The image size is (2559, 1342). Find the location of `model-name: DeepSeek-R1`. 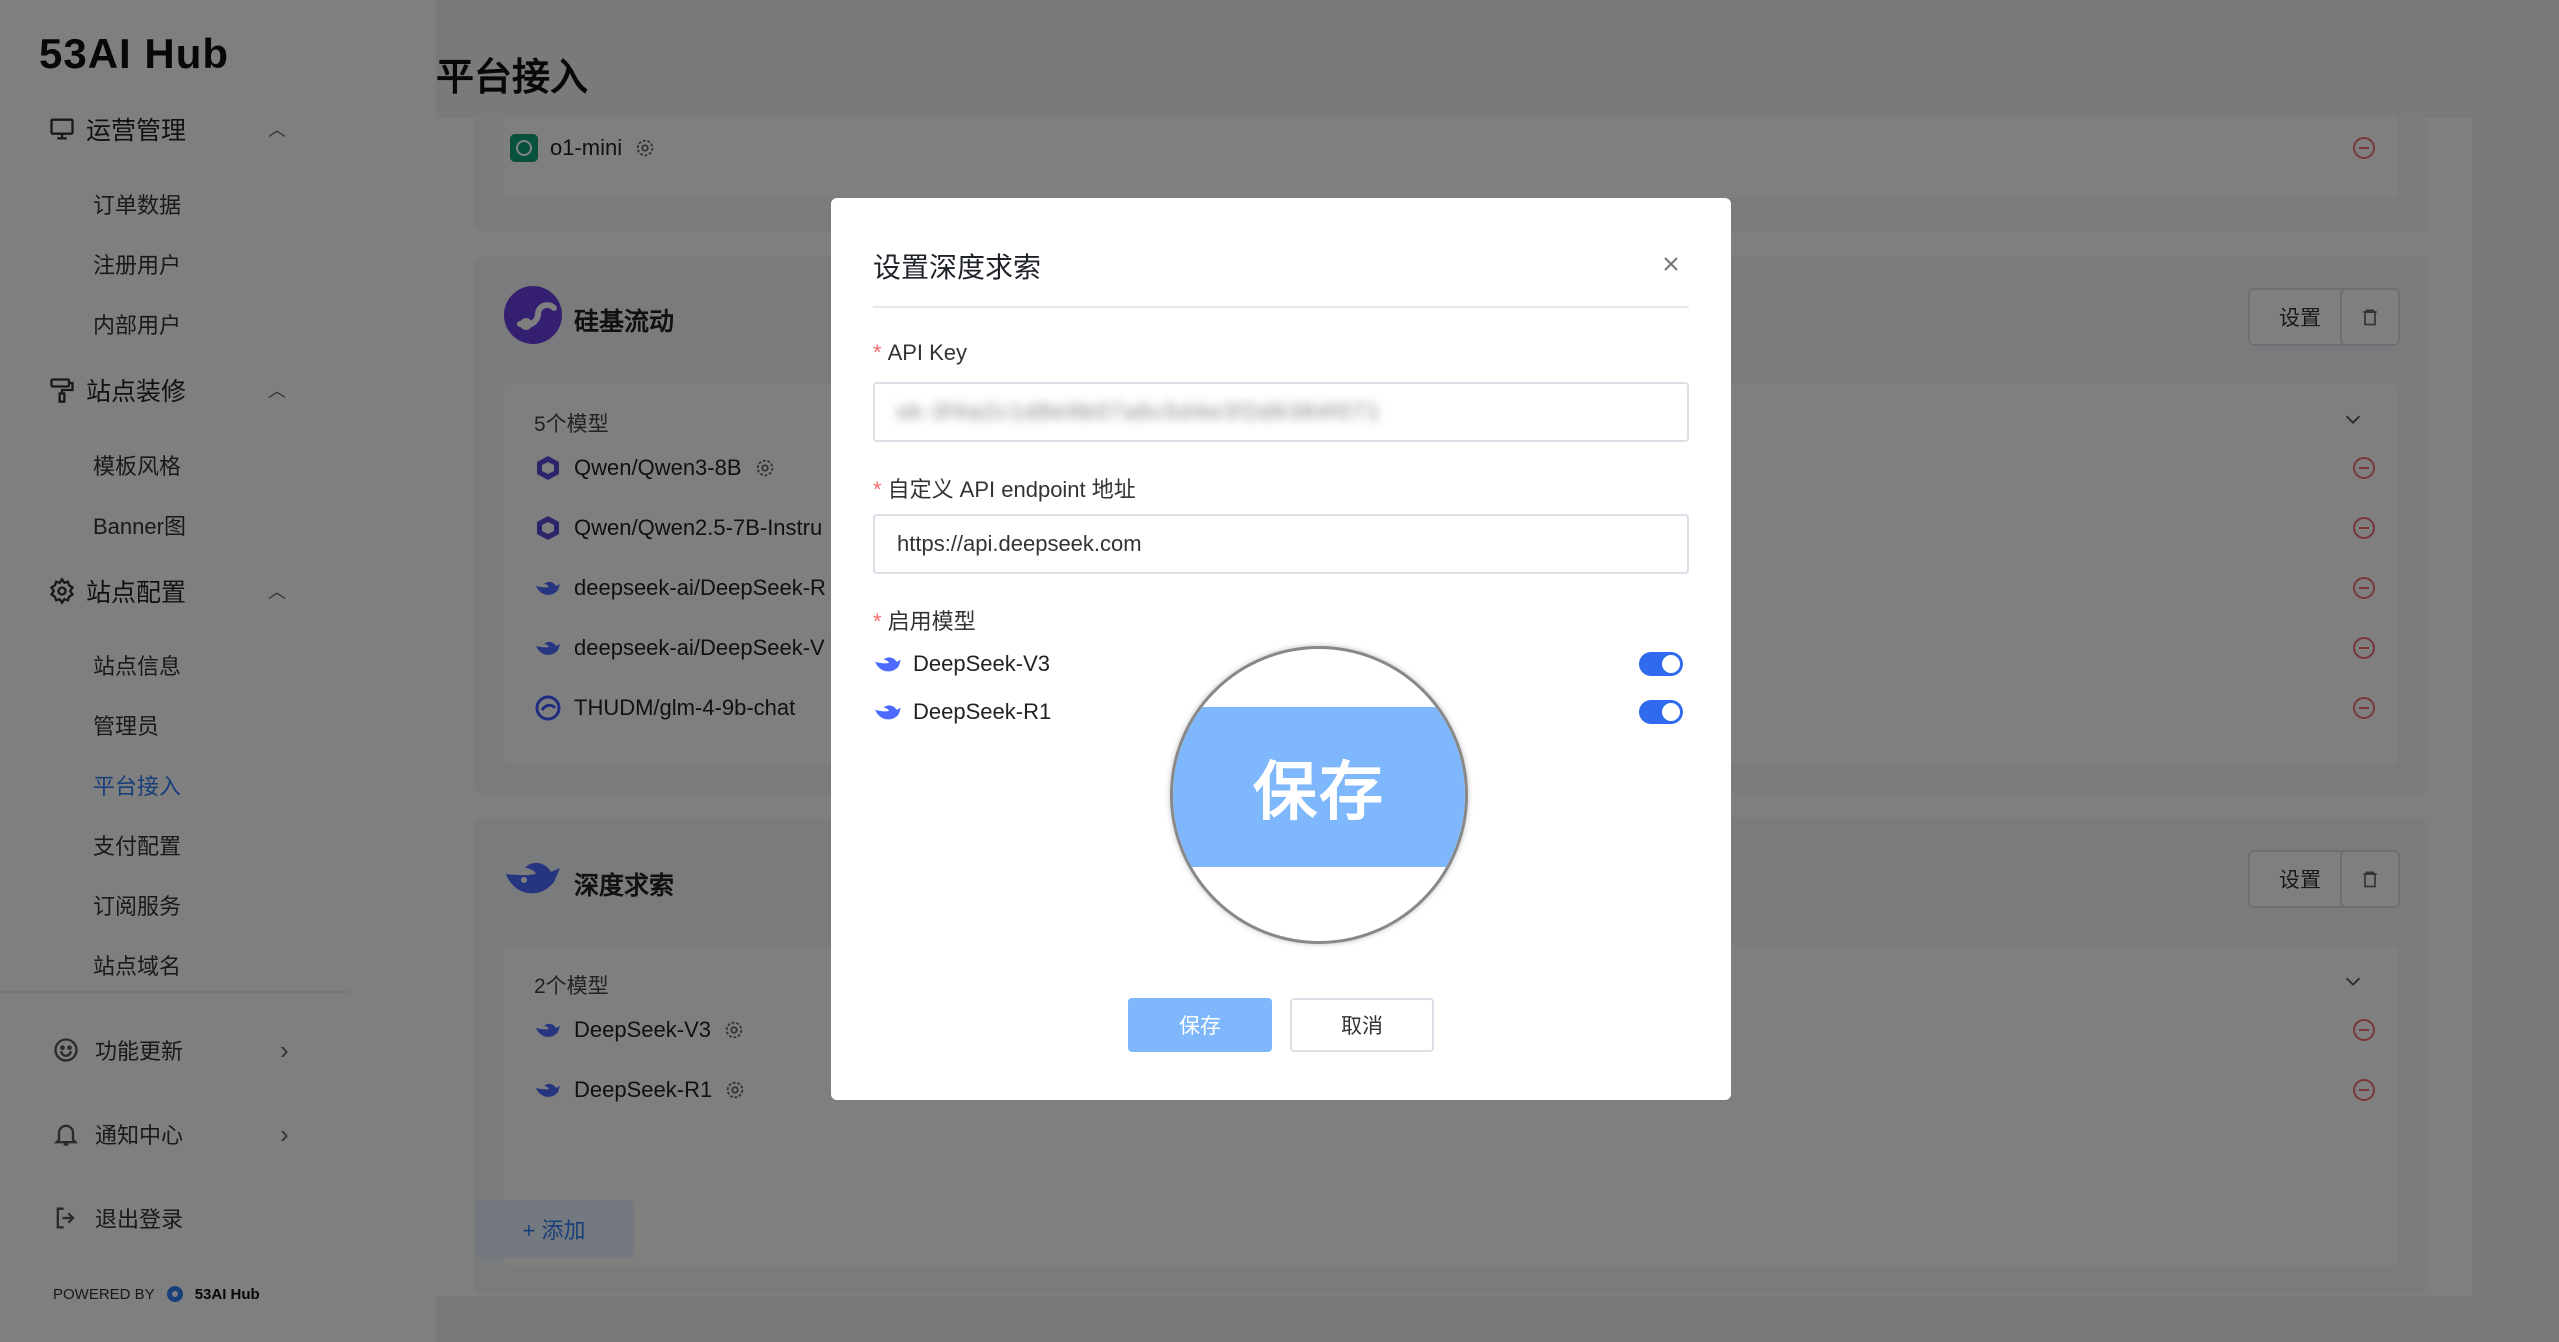

model-name: DeepSeek-R1 is located at coordinates (982, 711).